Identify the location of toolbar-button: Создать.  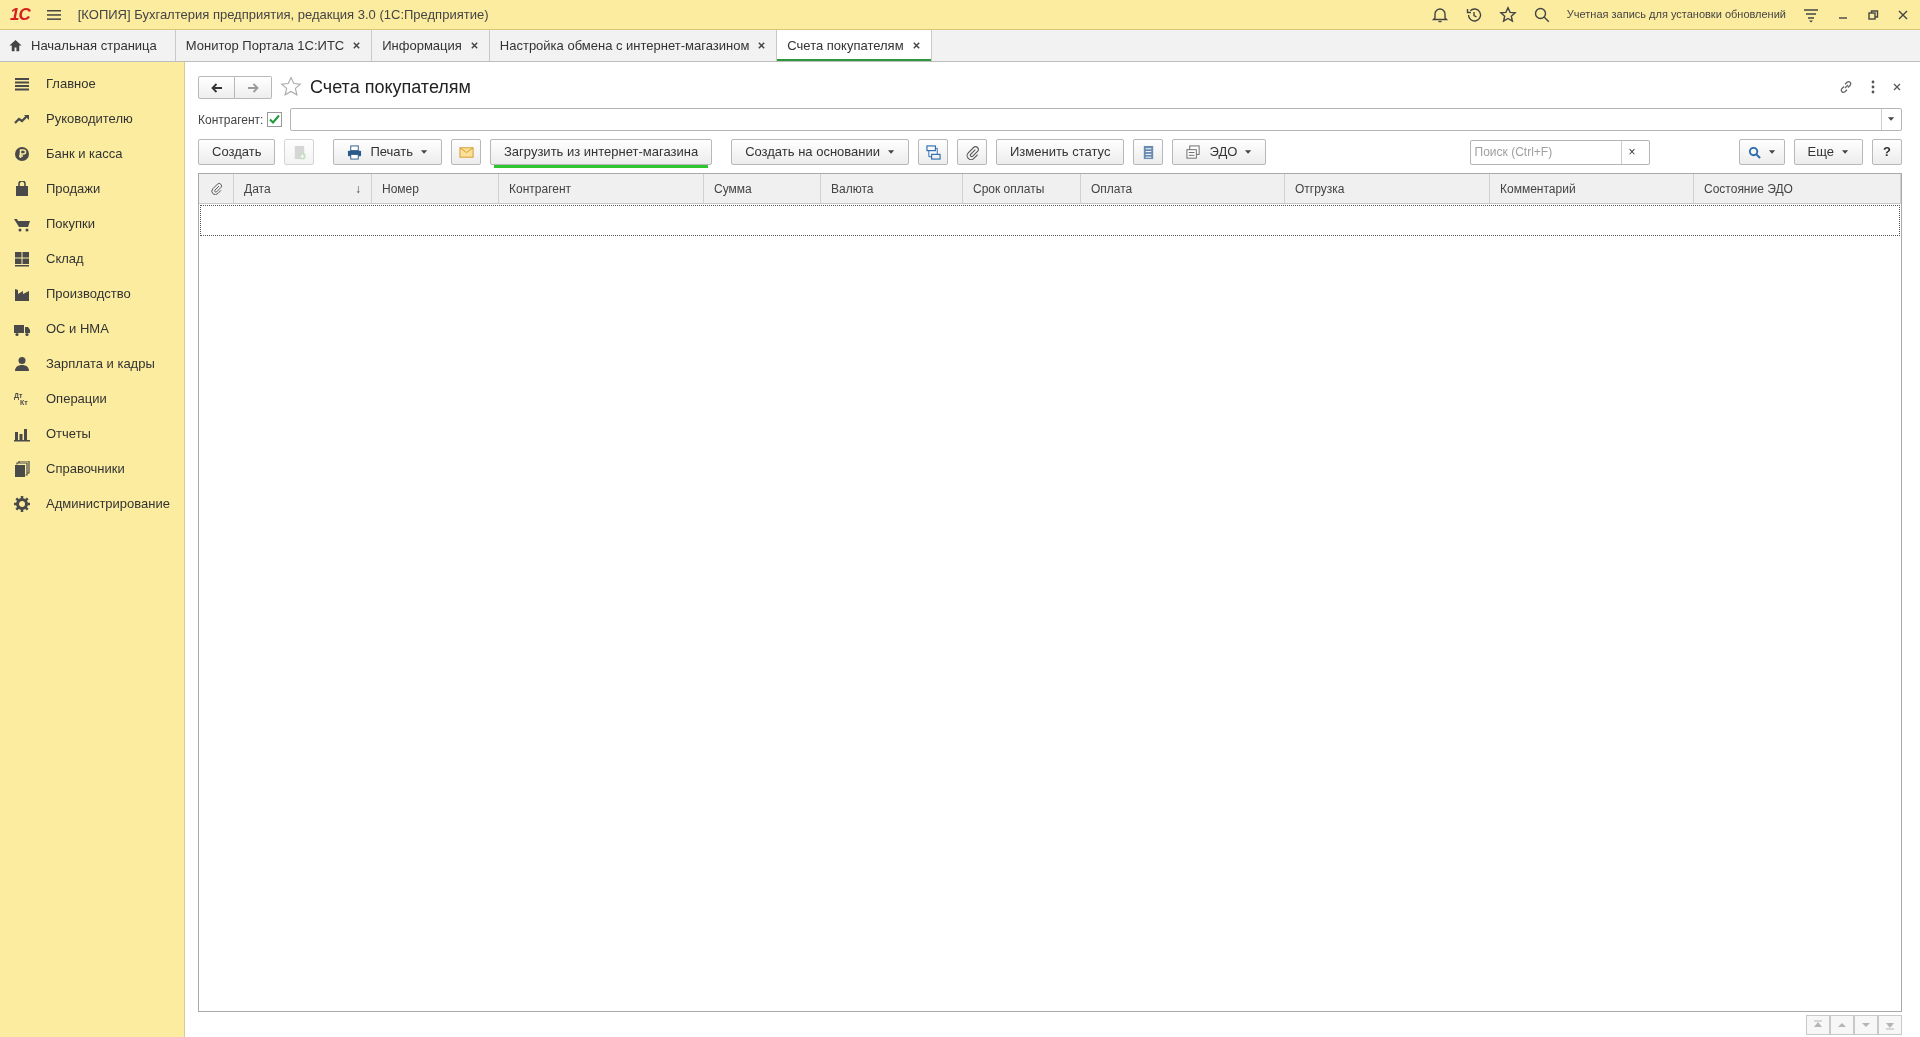
(237, 152).